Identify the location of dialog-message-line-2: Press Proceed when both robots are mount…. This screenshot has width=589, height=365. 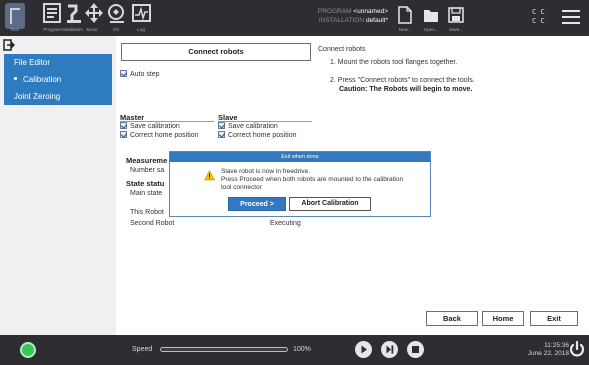
(312, 179).